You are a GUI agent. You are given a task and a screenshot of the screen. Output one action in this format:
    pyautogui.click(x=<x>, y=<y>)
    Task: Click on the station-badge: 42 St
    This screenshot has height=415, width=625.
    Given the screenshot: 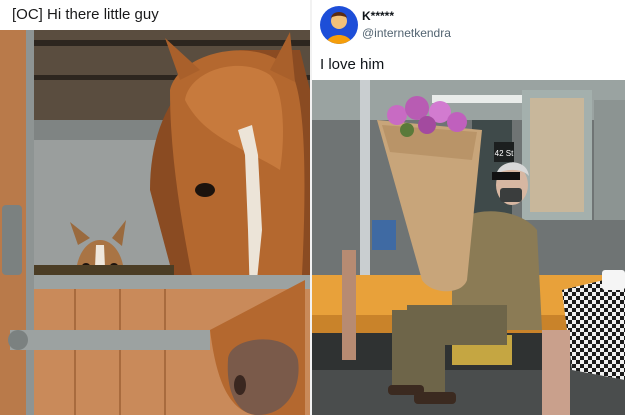 What is the action you would take?
    pyautogui.click(x=504, y=153)
    